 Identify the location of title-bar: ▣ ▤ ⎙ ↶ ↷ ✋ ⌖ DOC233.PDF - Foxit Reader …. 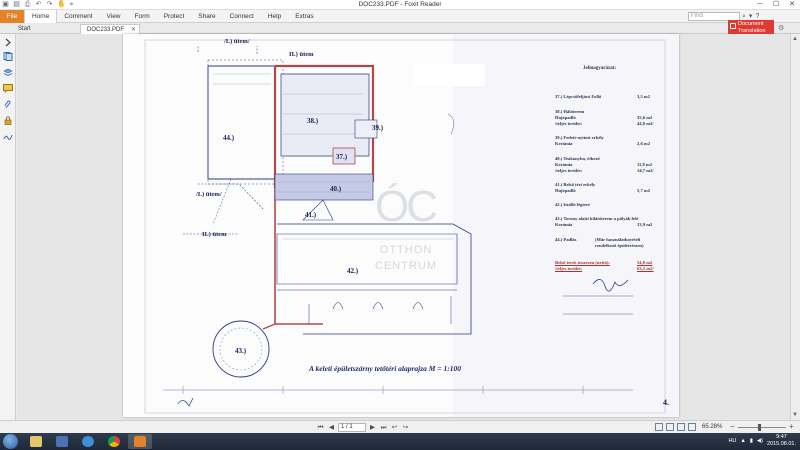
(400, 5).